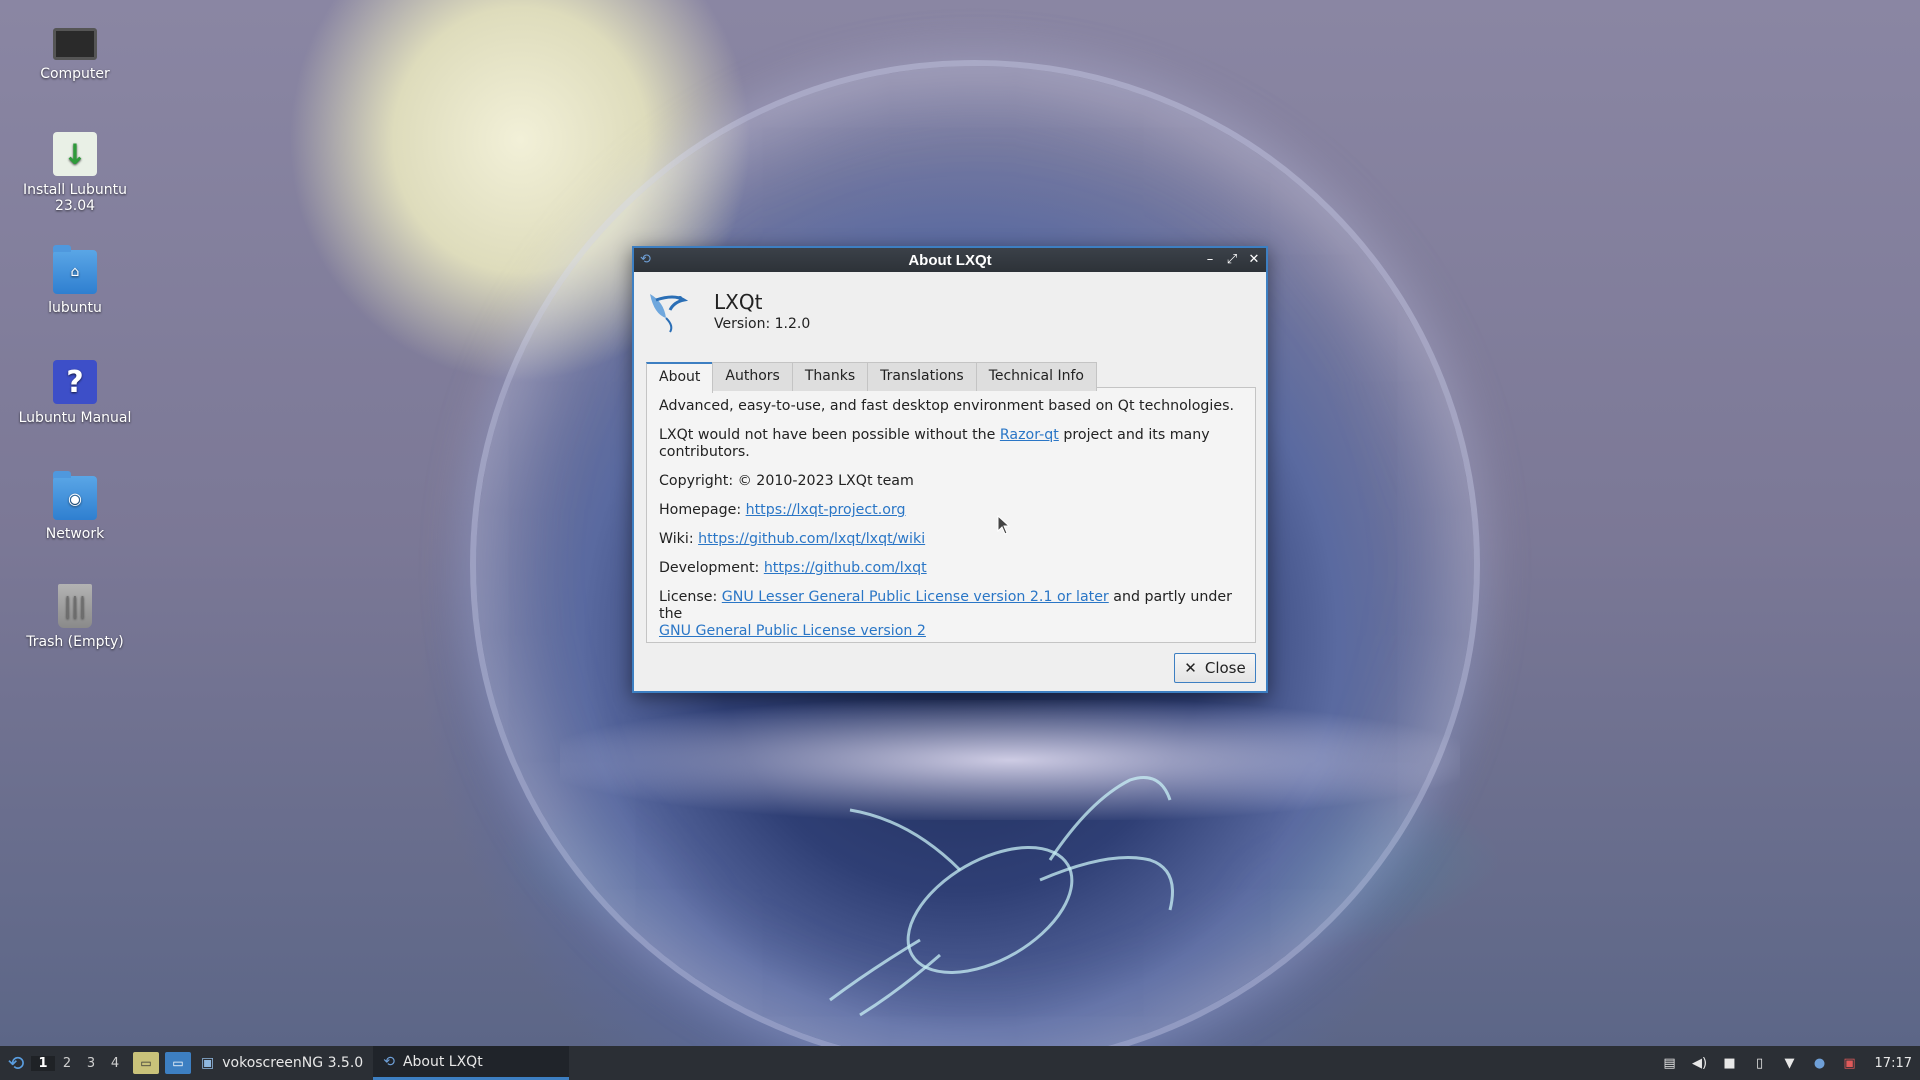 Image resolution: width=1920 pixels, height=1080 pixels. I want to click on dialog-titlebar: ⟲ About LXQt – ⤢ ✕, so click(950, 260).